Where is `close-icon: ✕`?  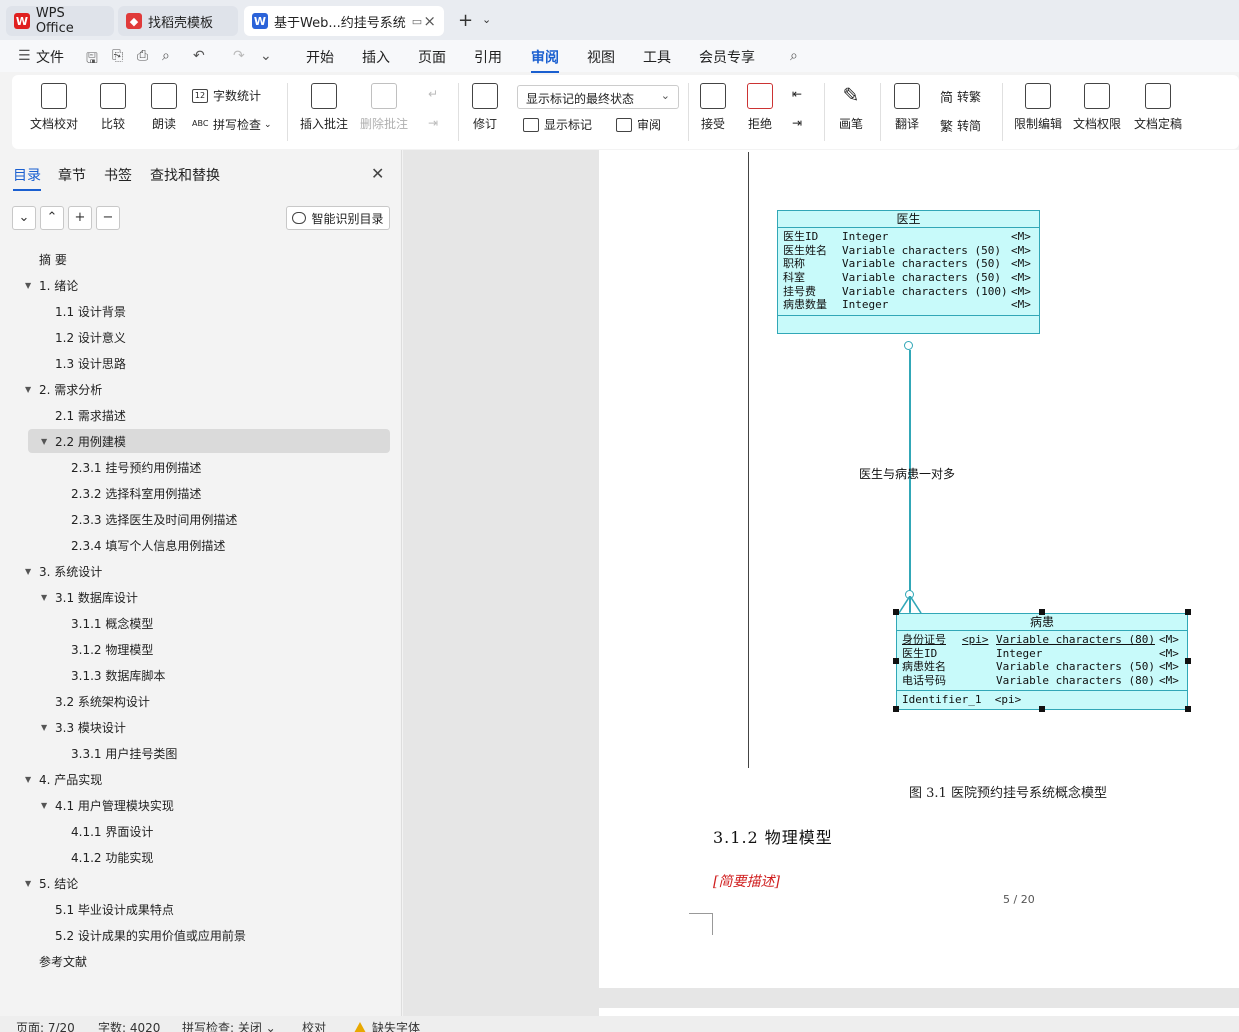
close-icon: ✕ is located at coordinates (377, 173).